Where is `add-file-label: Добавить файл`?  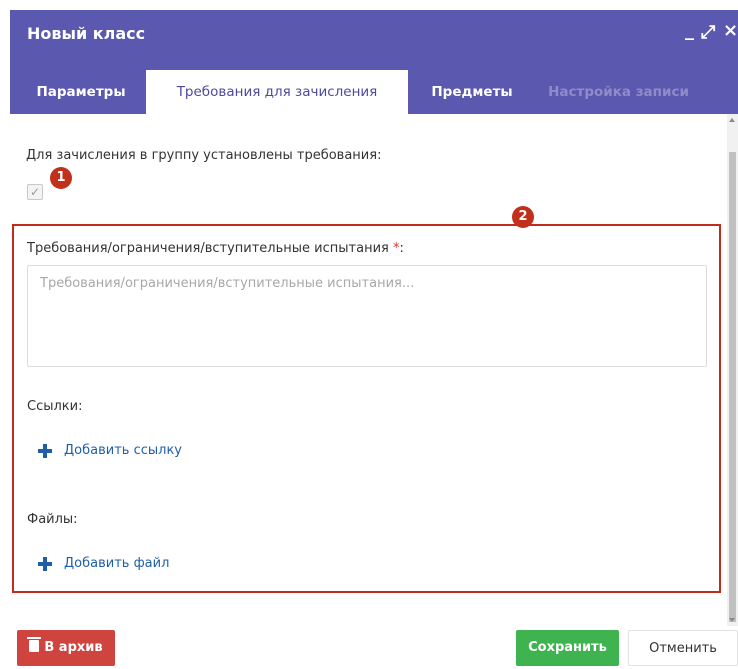
add-file-label: Добавить файл is located at coordinates (117, 563).